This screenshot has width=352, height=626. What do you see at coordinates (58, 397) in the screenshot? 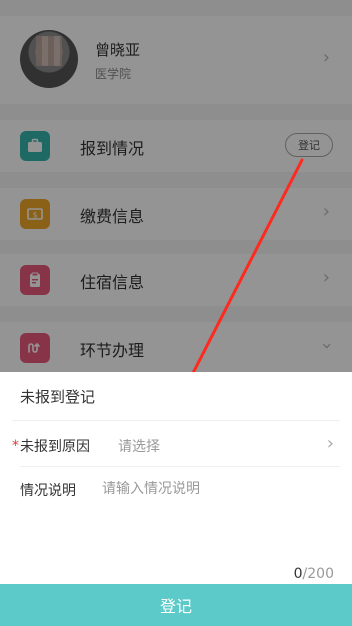
I see `sheet-title: 未报到登记` at bounding box center [58, 397].